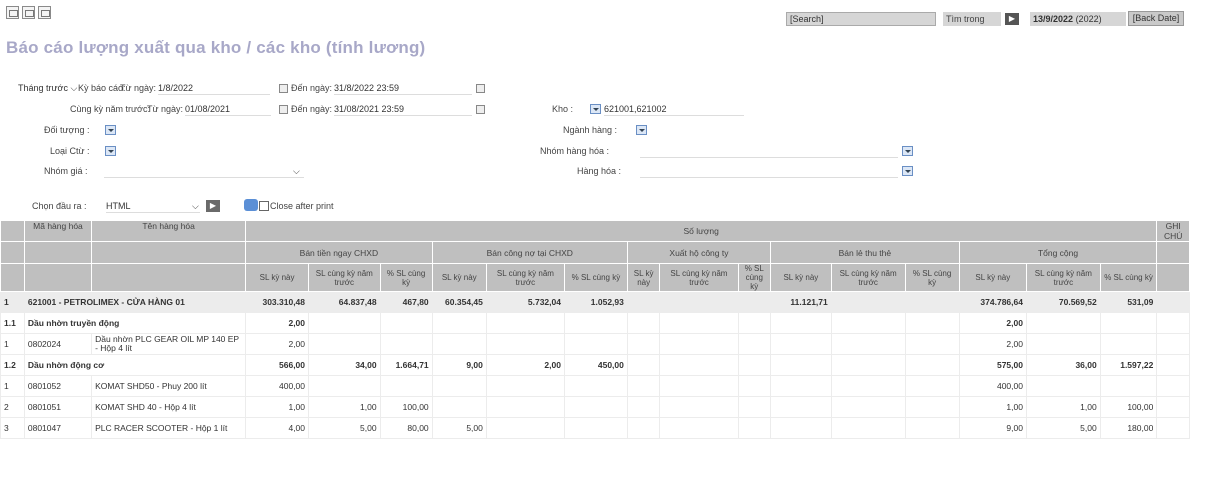 This screenshot has height=488, width=1216. Describe the element at coordinates (12, 12) in the screenshot. I see `print-icon` at that location.